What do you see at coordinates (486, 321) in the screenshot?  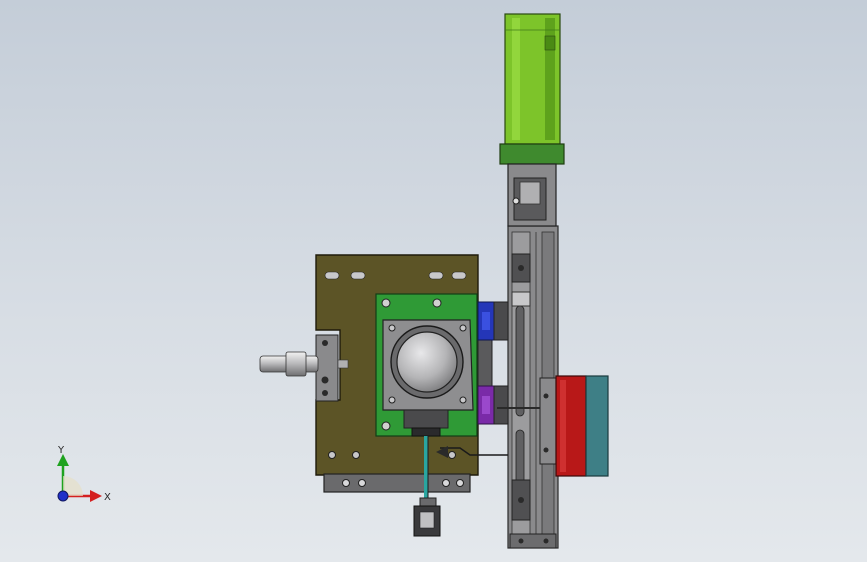 I see `blue-block-face` at bounding box center [486, 321].